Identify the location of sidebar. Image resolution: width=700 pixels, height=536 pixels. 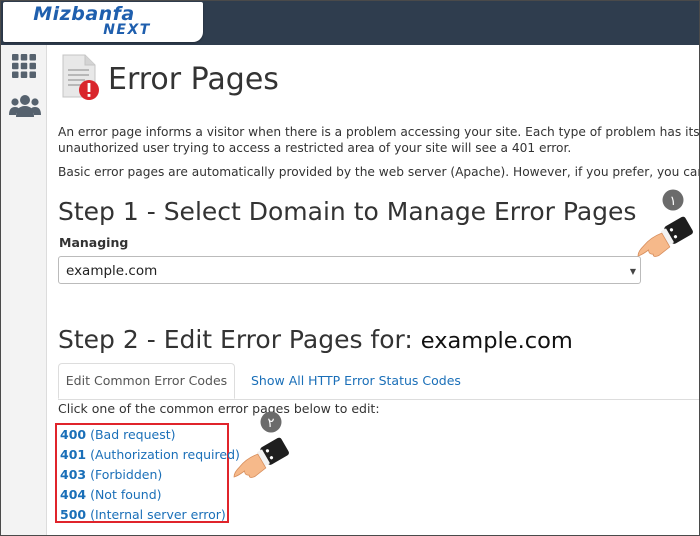
(24, 290).